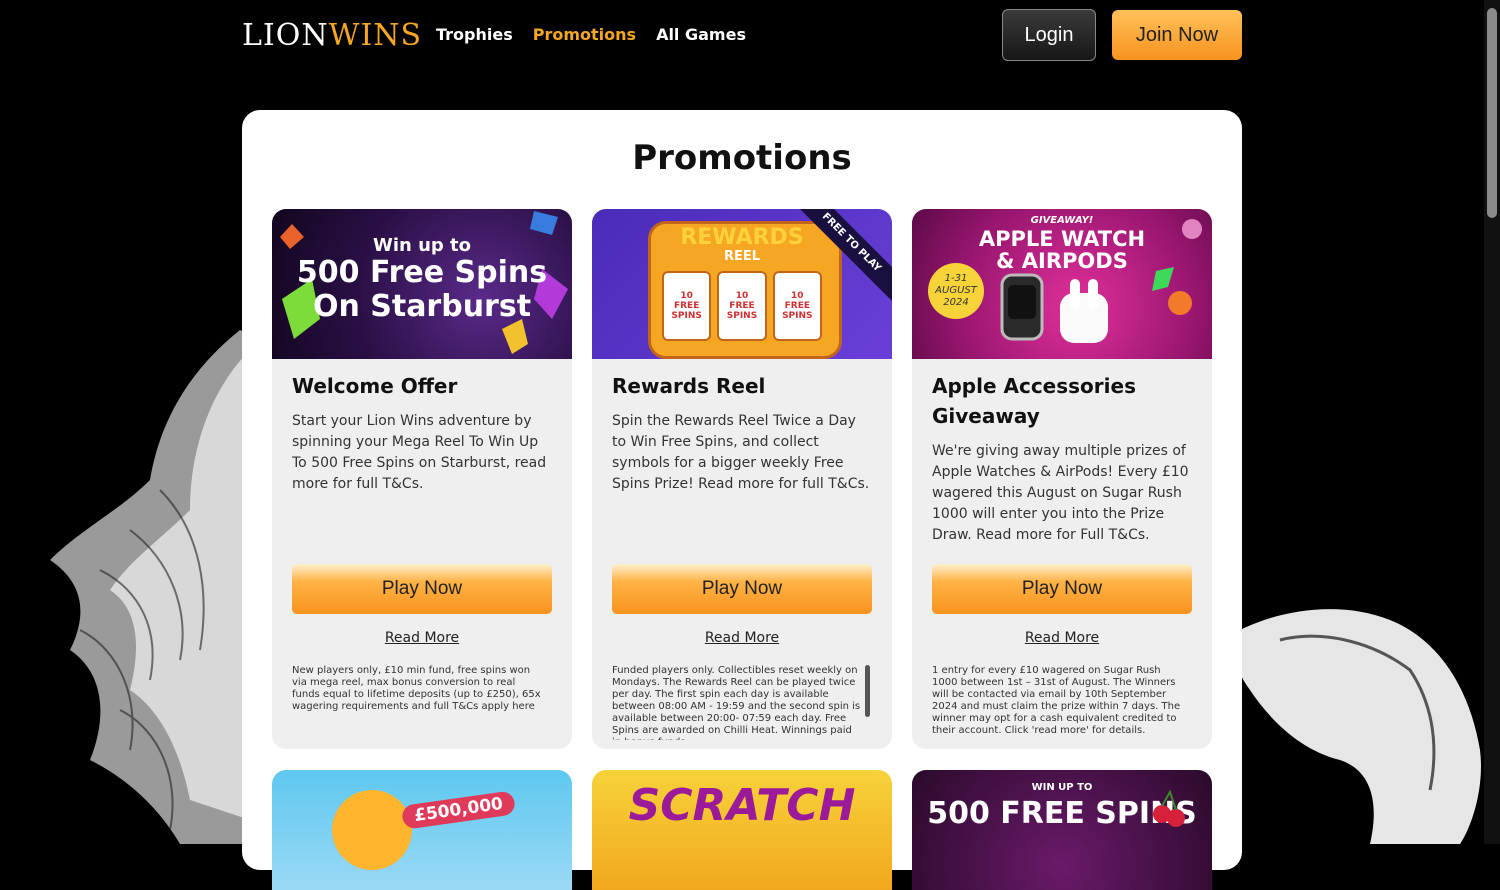  I want to click on promo-card-peek-2: SCRATCH, so click(742, 830).